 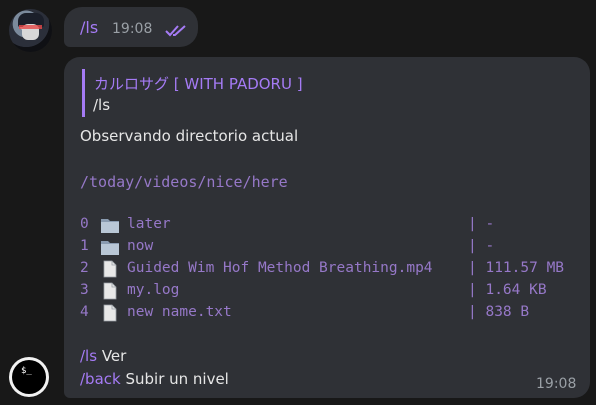 I want to click on command-back-line: /back Subir un nivel, so click(x=154, y=379).